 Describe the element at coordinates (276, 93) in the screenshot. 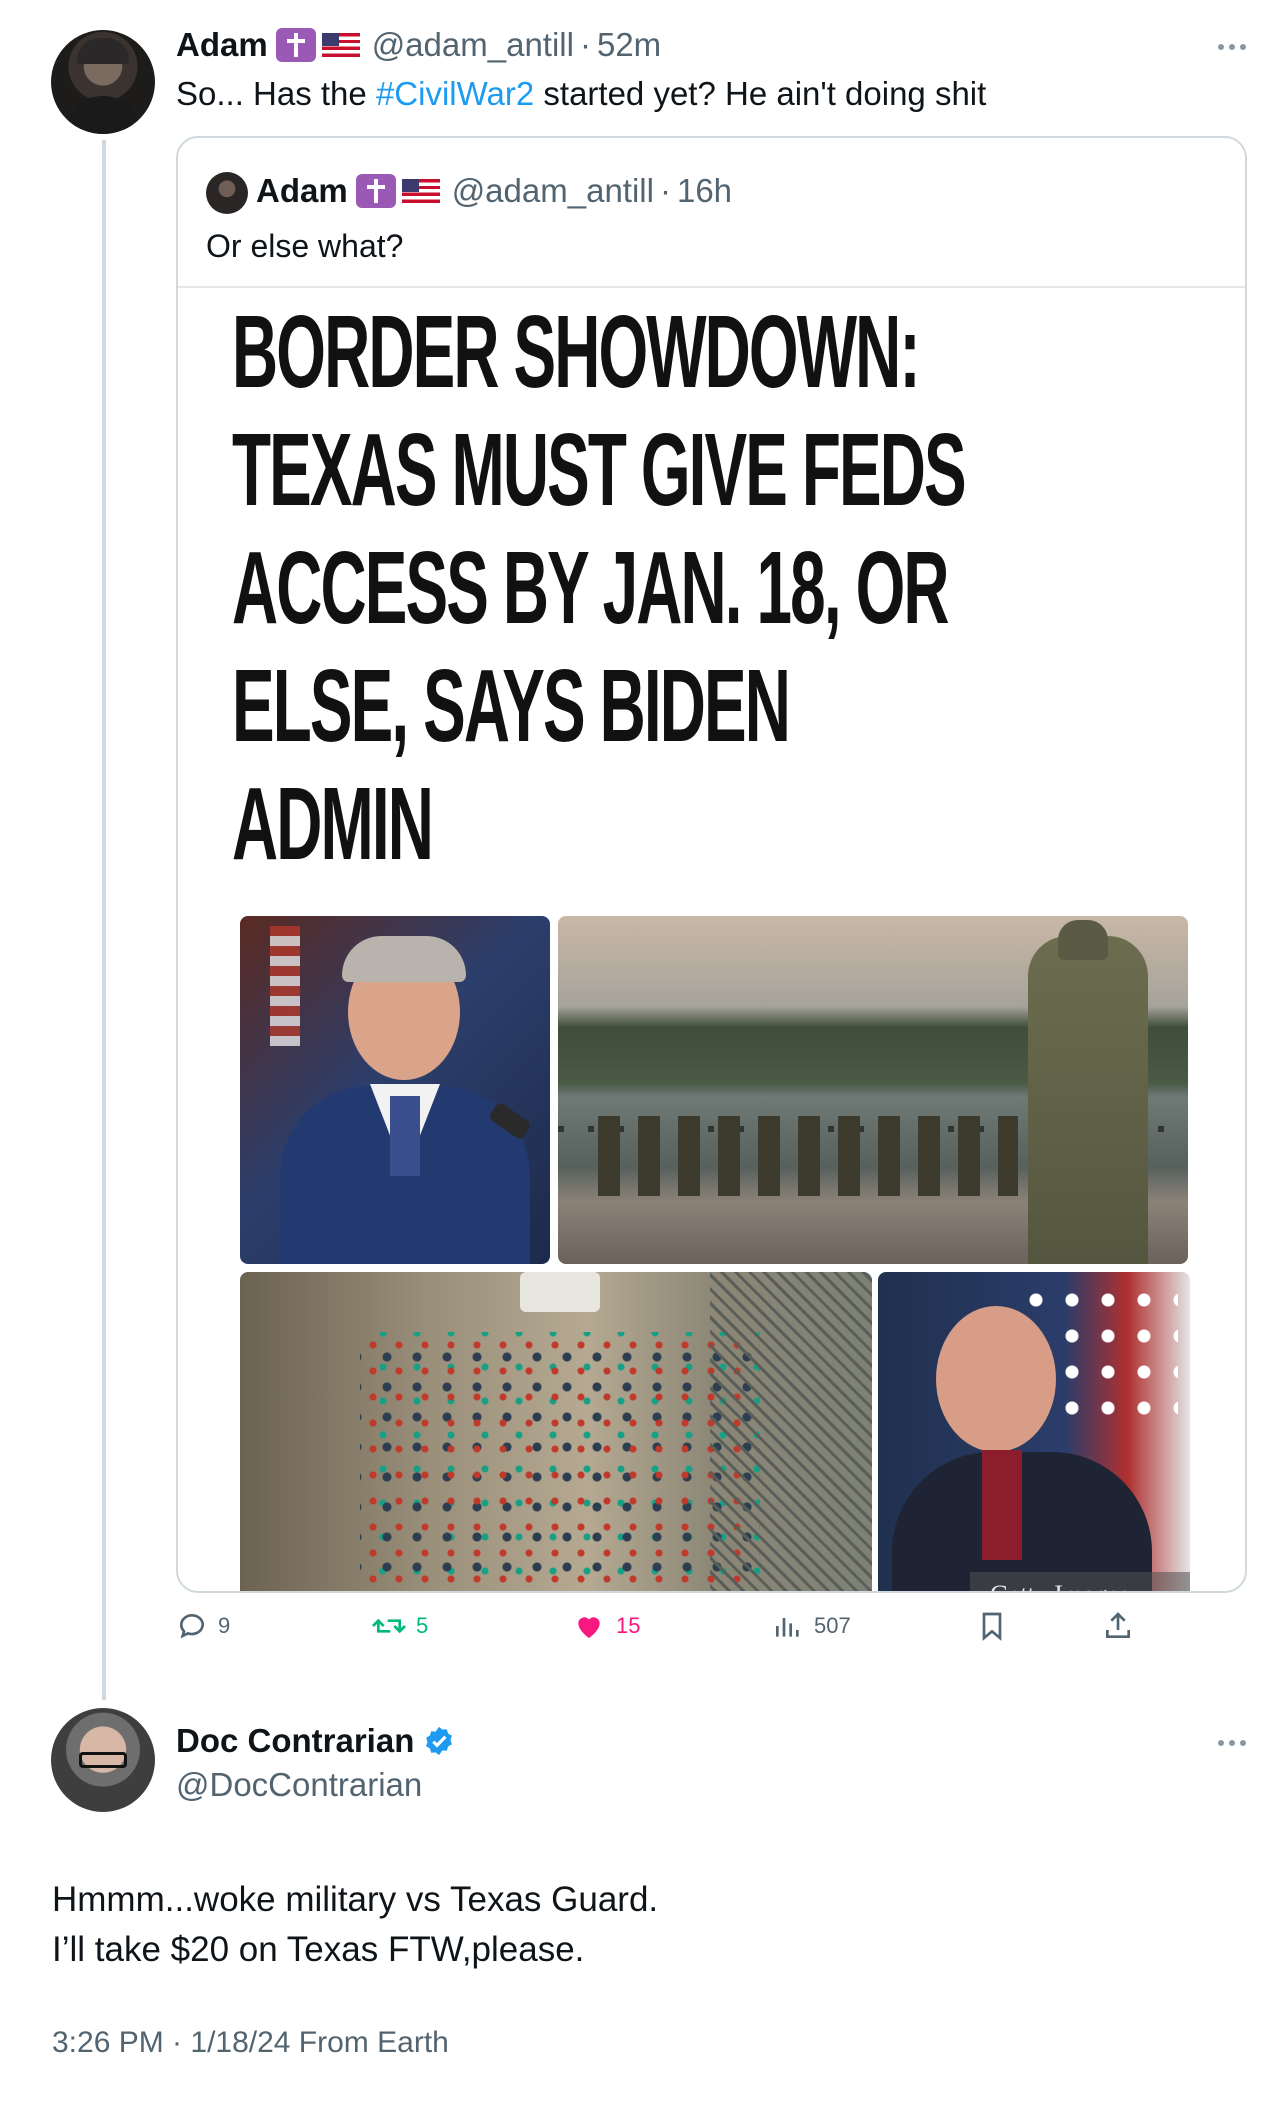

I see `tweet-text-start: So... Has the` at that location.